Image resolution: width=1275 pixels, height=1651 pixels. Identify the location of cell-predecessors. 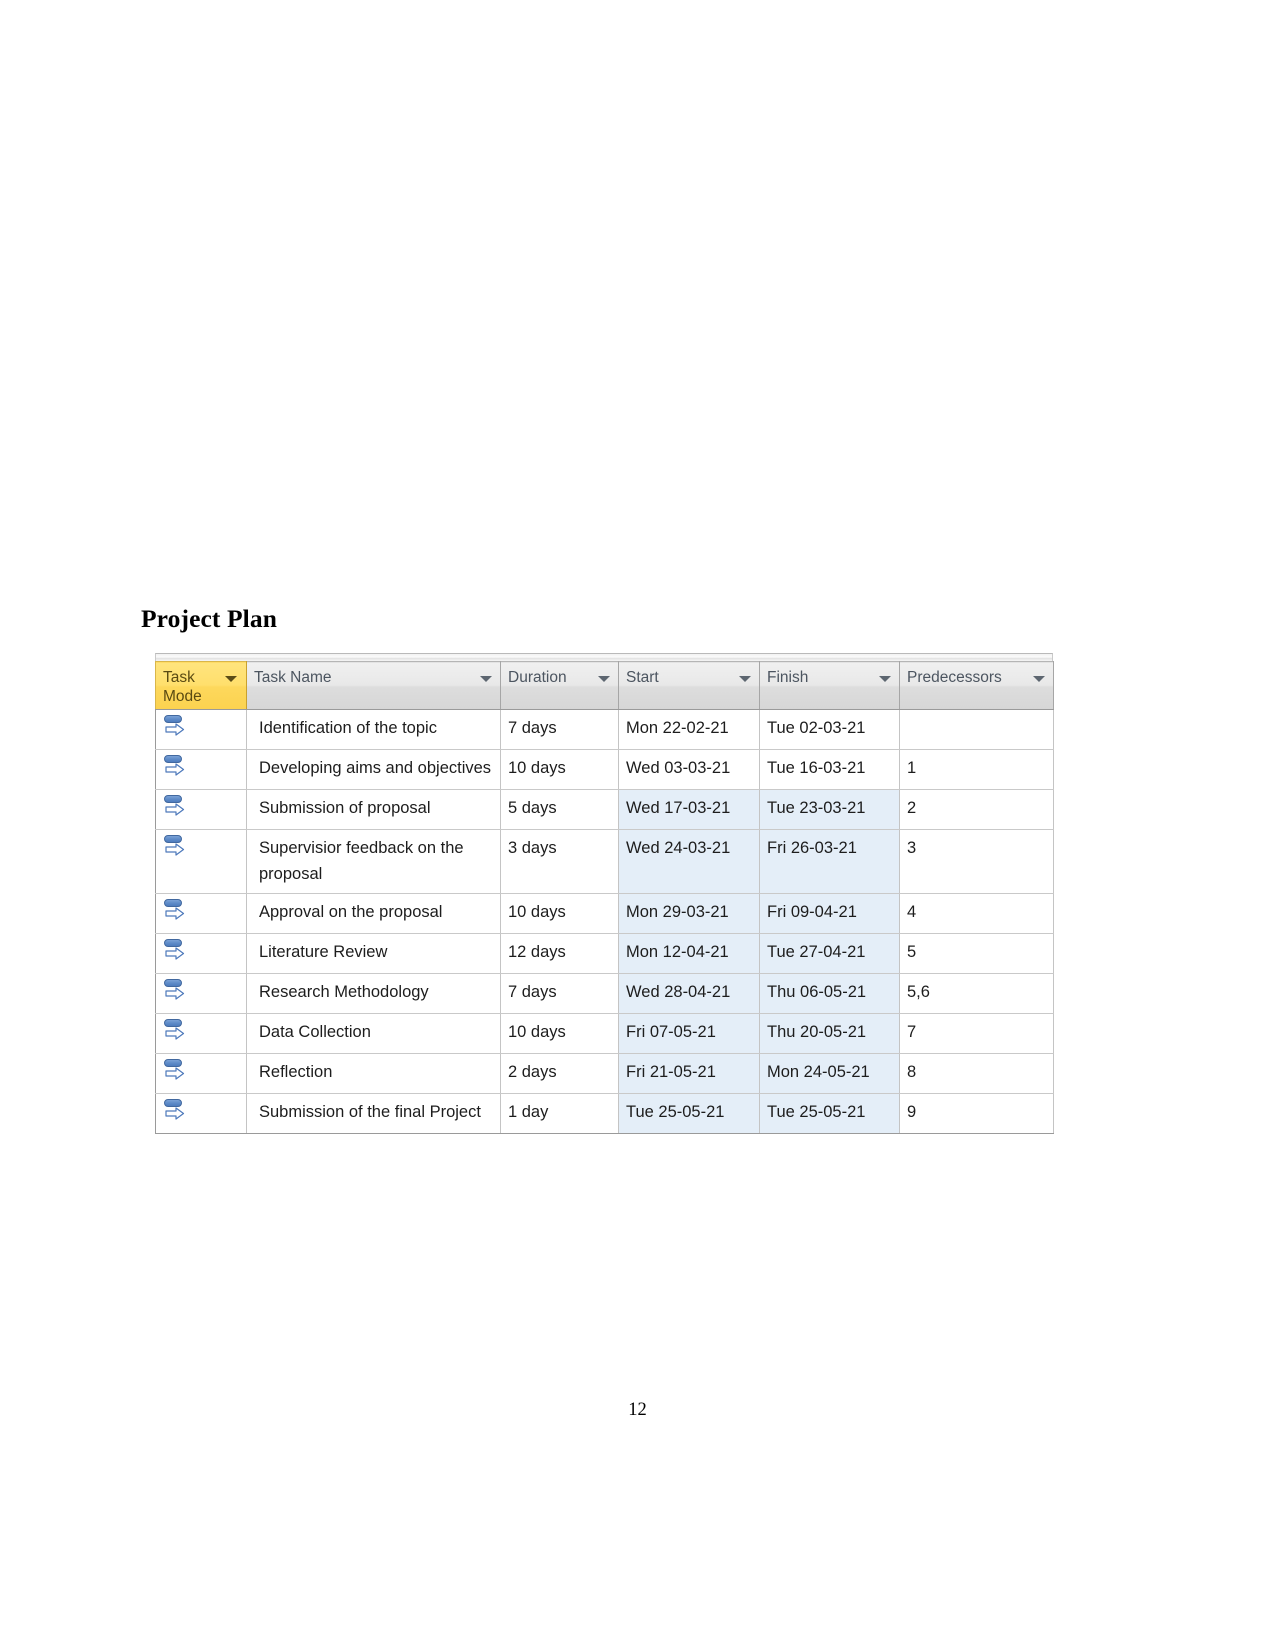
(976, 729).